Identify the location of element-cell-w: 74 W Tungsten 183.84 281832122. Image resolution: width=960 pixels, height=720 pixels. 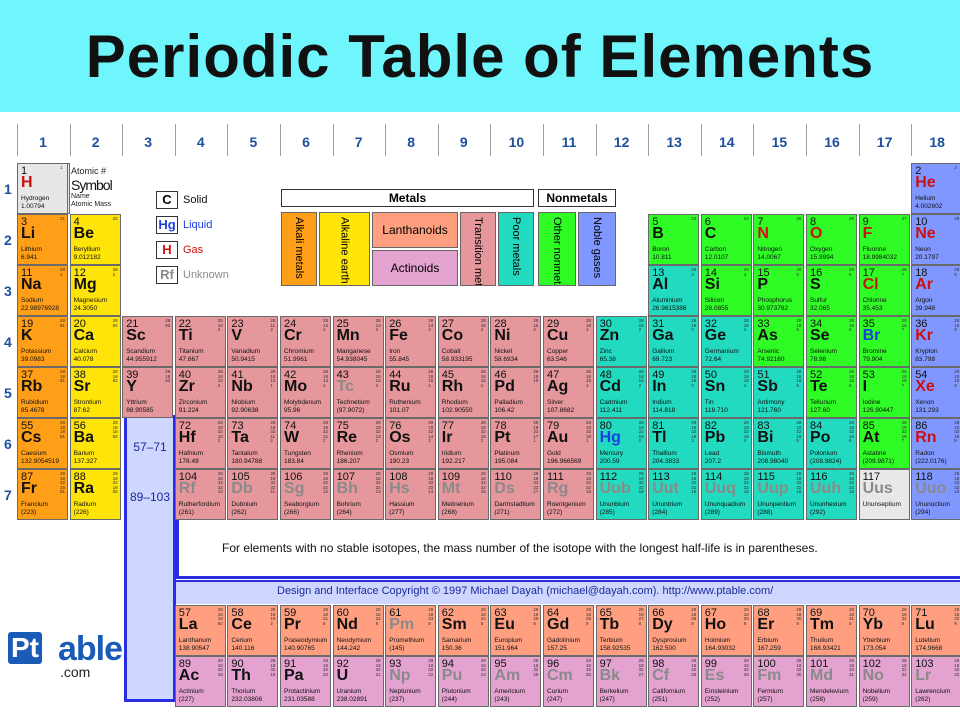
(305, 443).